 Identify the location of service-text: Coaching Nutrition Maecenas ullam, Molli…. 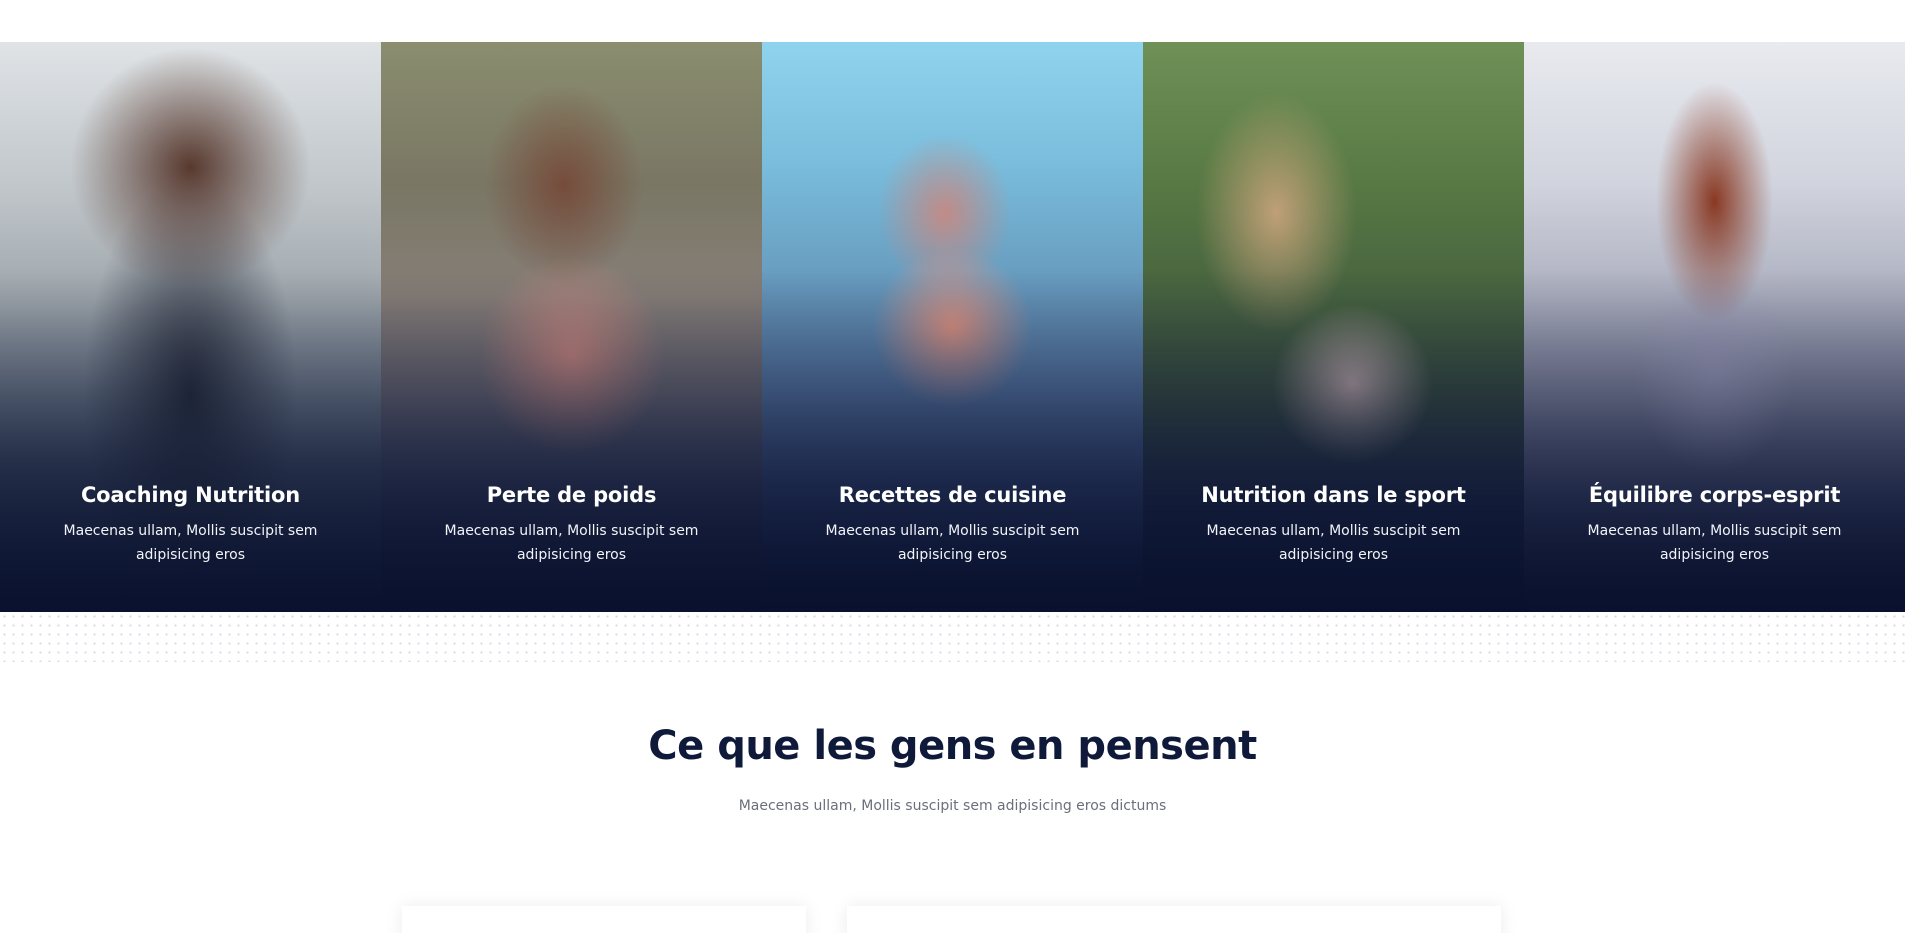
(190, 523).